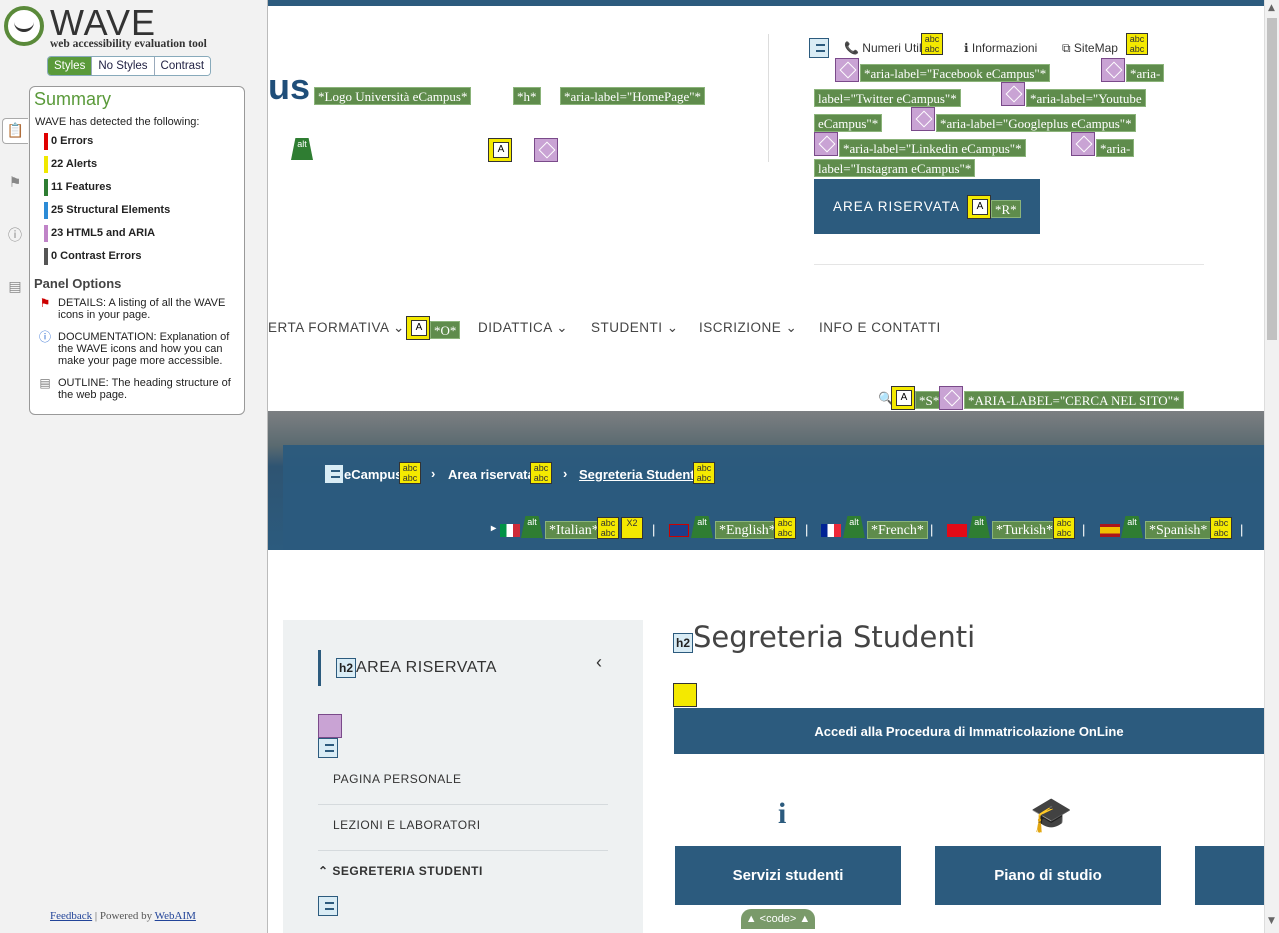 This screenshot has width=1279, height=933. Describe the element at coordinates (182, 66) in the screenshot. I see `tab-contrast: Contrast` at that location.